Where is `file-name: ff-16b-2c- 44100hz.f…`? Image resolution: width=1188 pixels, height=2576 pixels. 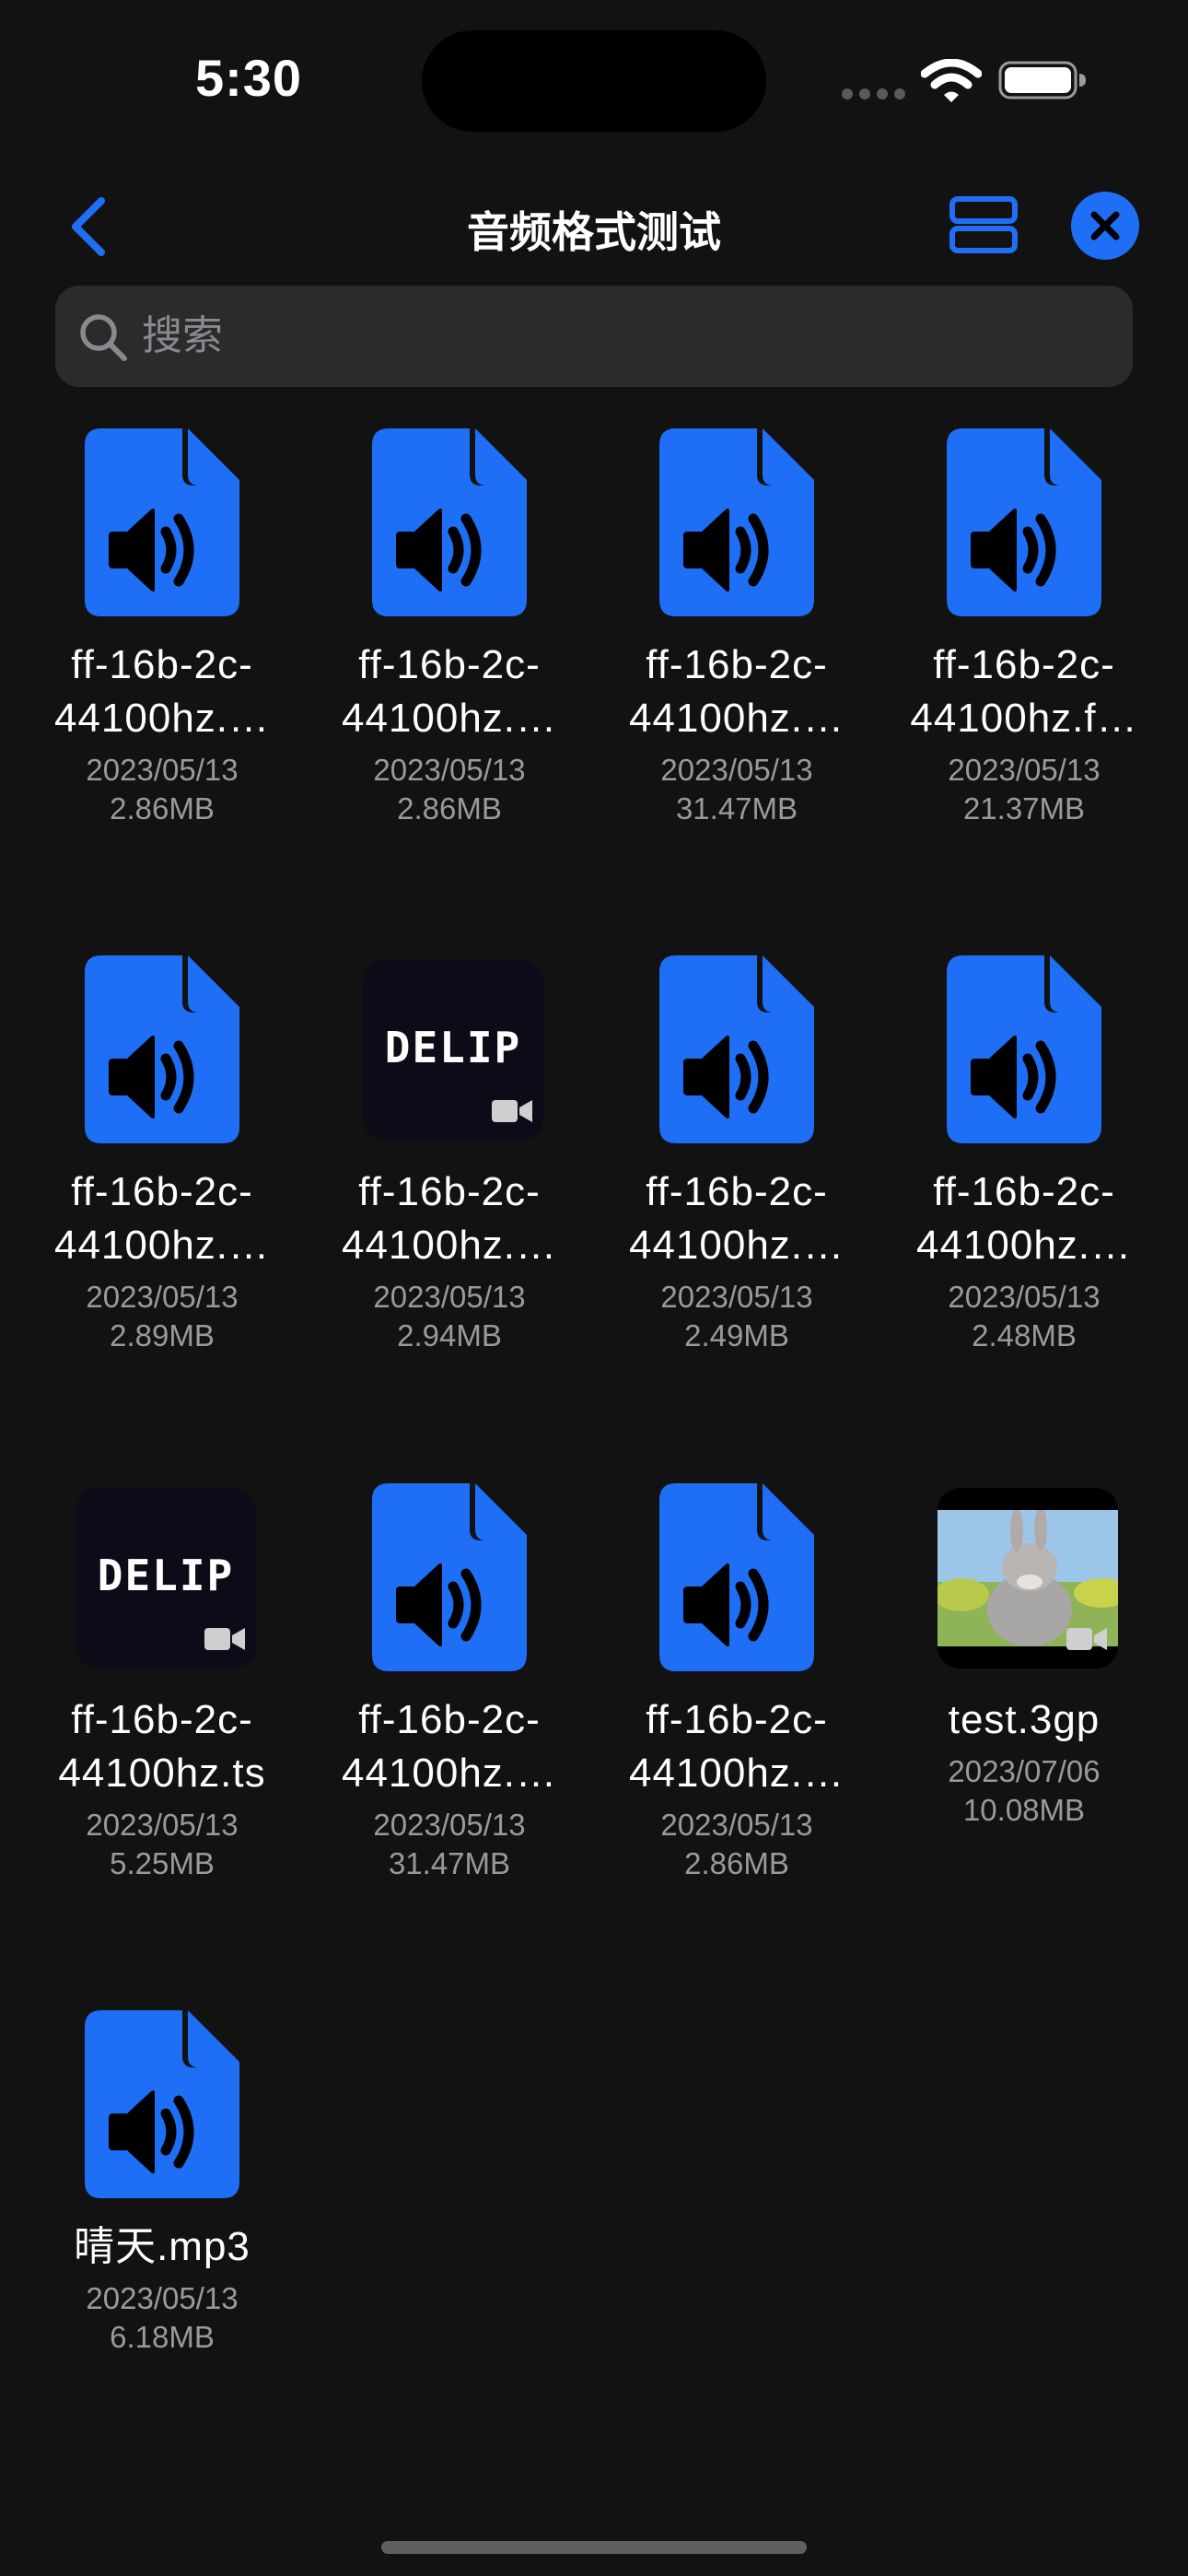
file-name: ff-16b-2c- 44100hz.f… is located at coordinates (1024, 691).